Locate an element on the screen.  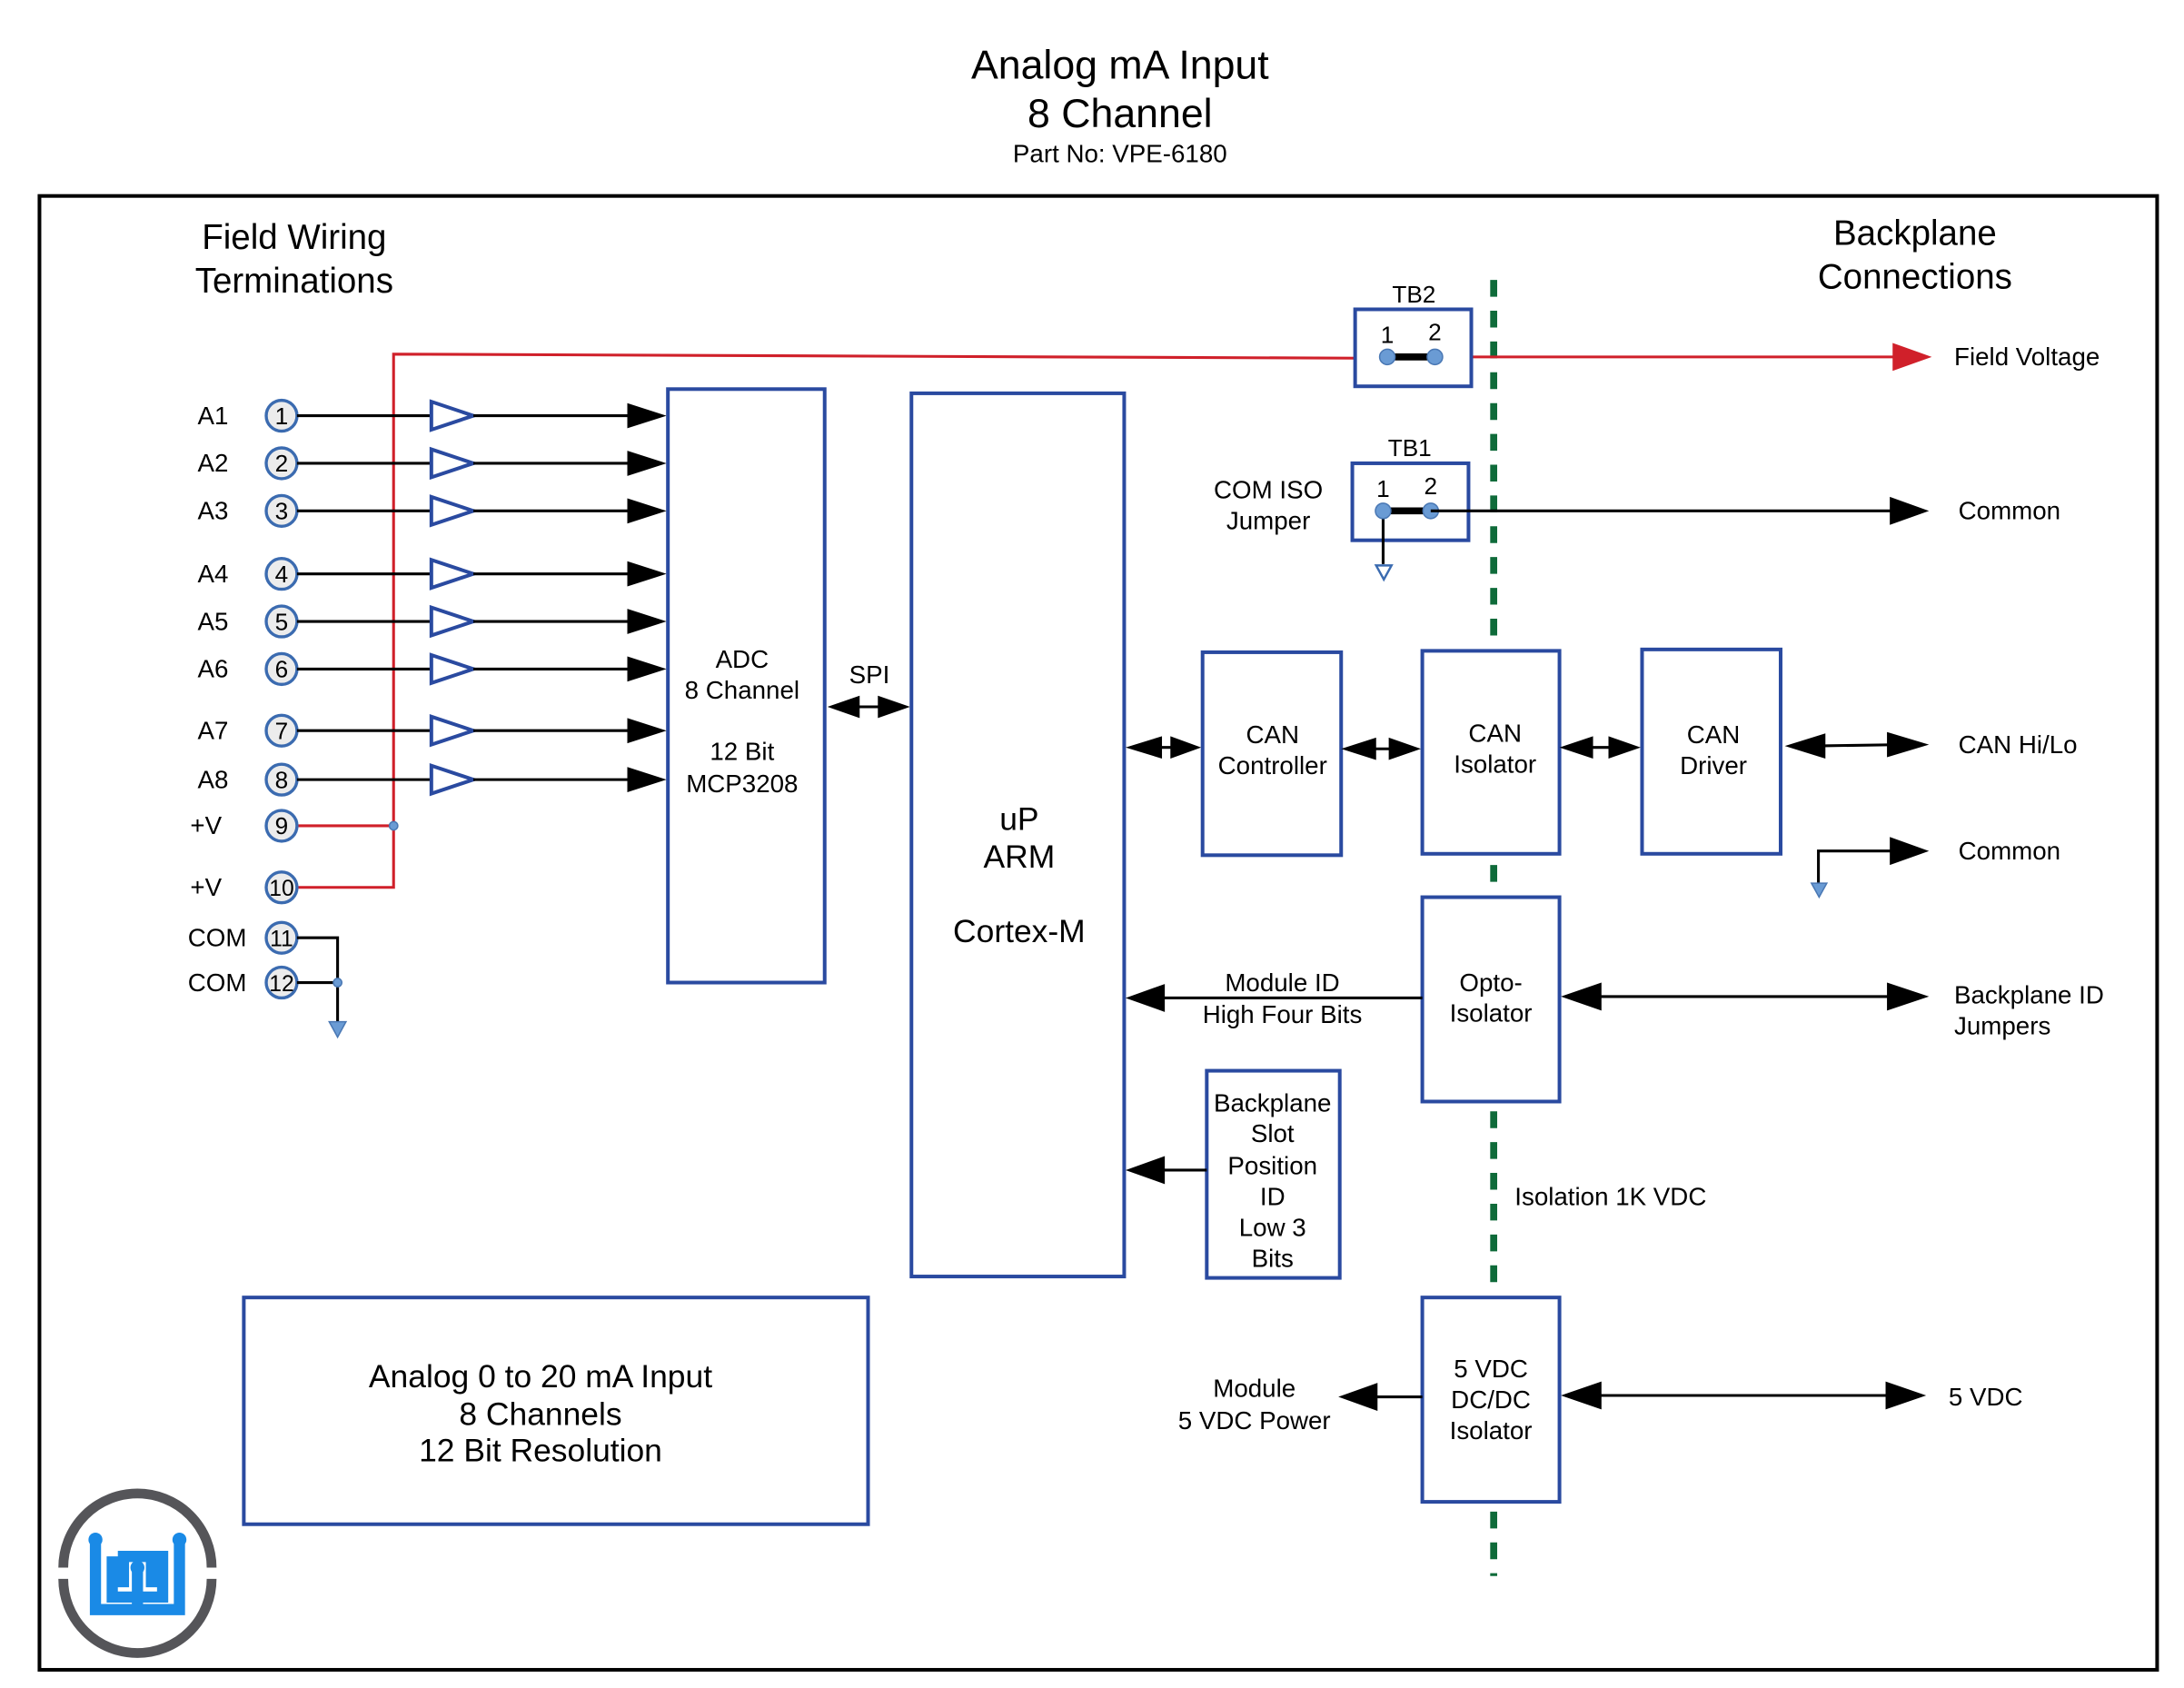
part-number: Part No: VPE-6180 is located at coordinates (1120, 154).